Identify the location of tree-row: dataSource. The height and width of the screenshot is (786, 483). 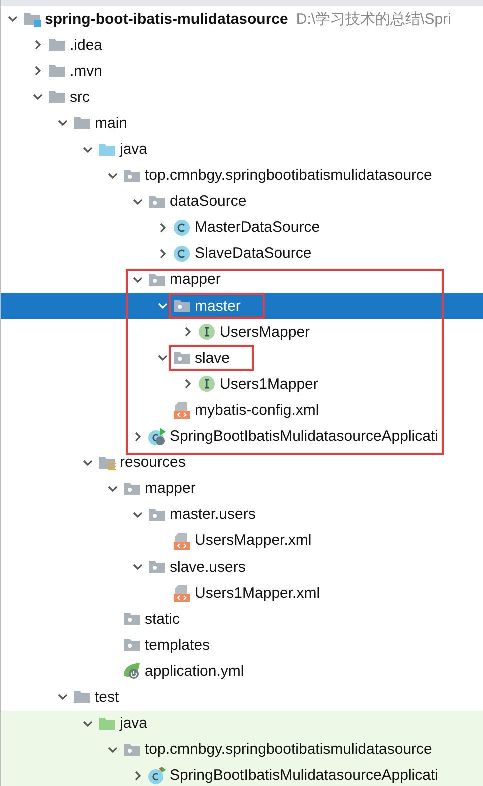
(242, 201).